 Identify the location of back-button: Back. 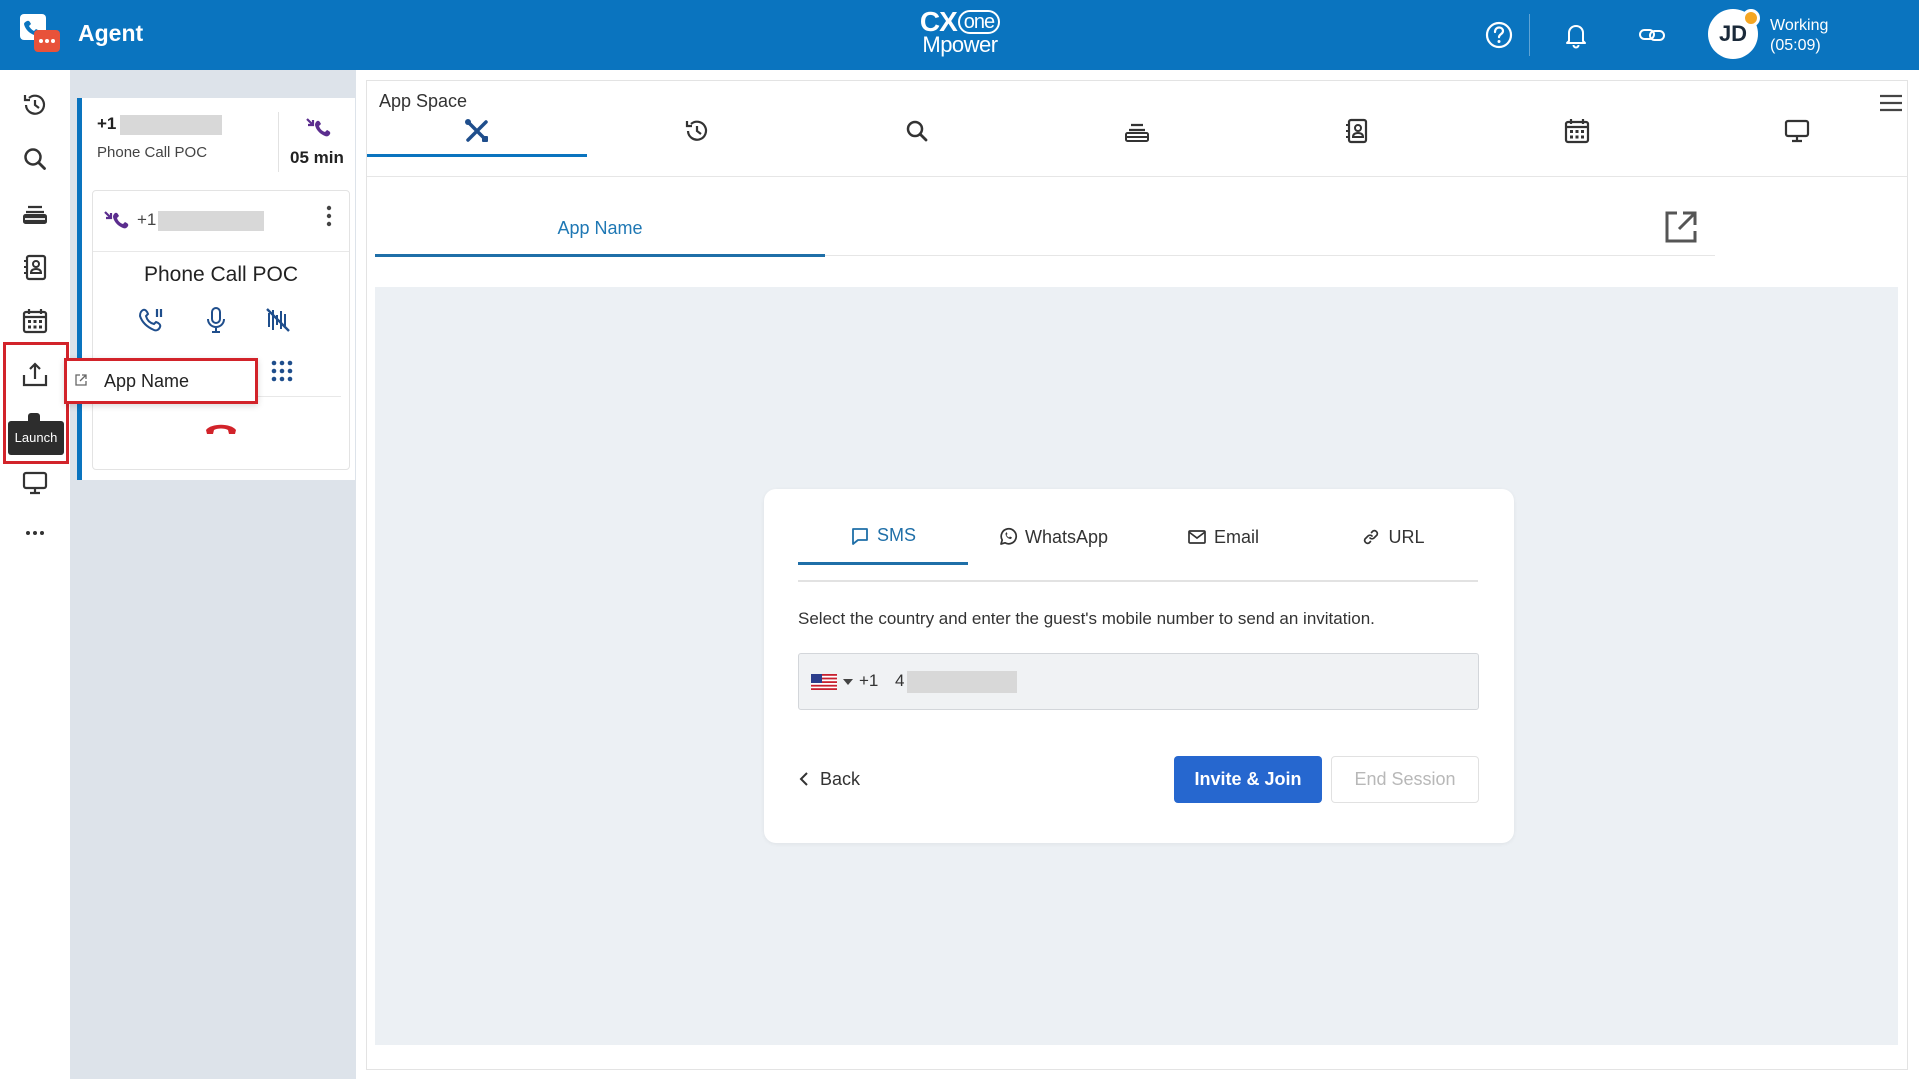
(829, 779).